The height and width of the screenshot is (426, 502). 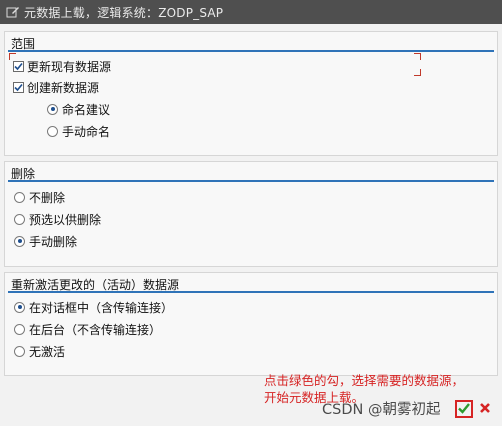 I want to click on no-delete-label: 不删除, so click(x=47, y=197).